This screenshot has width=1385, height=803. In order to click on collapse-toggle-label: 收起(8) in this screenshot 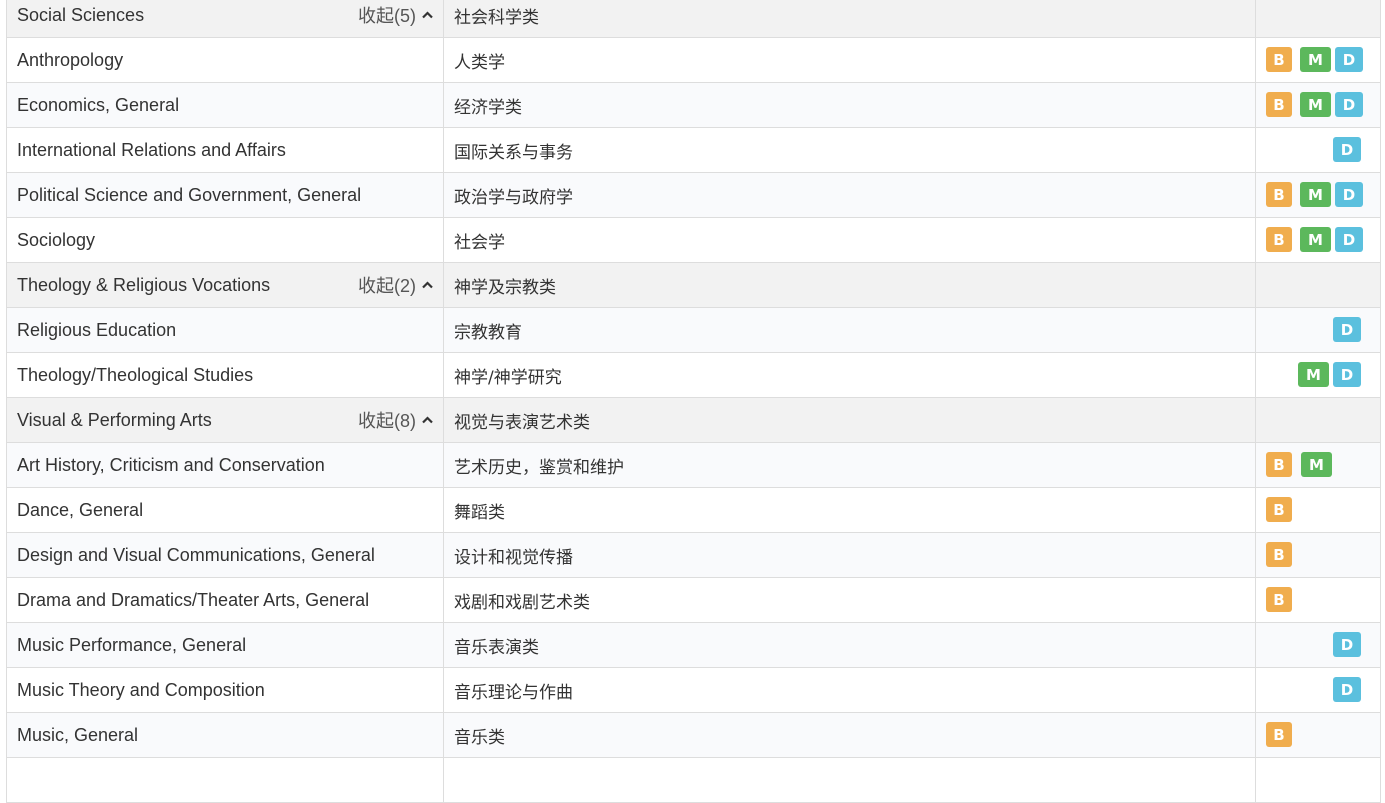, I will do `click(387, 421)`.